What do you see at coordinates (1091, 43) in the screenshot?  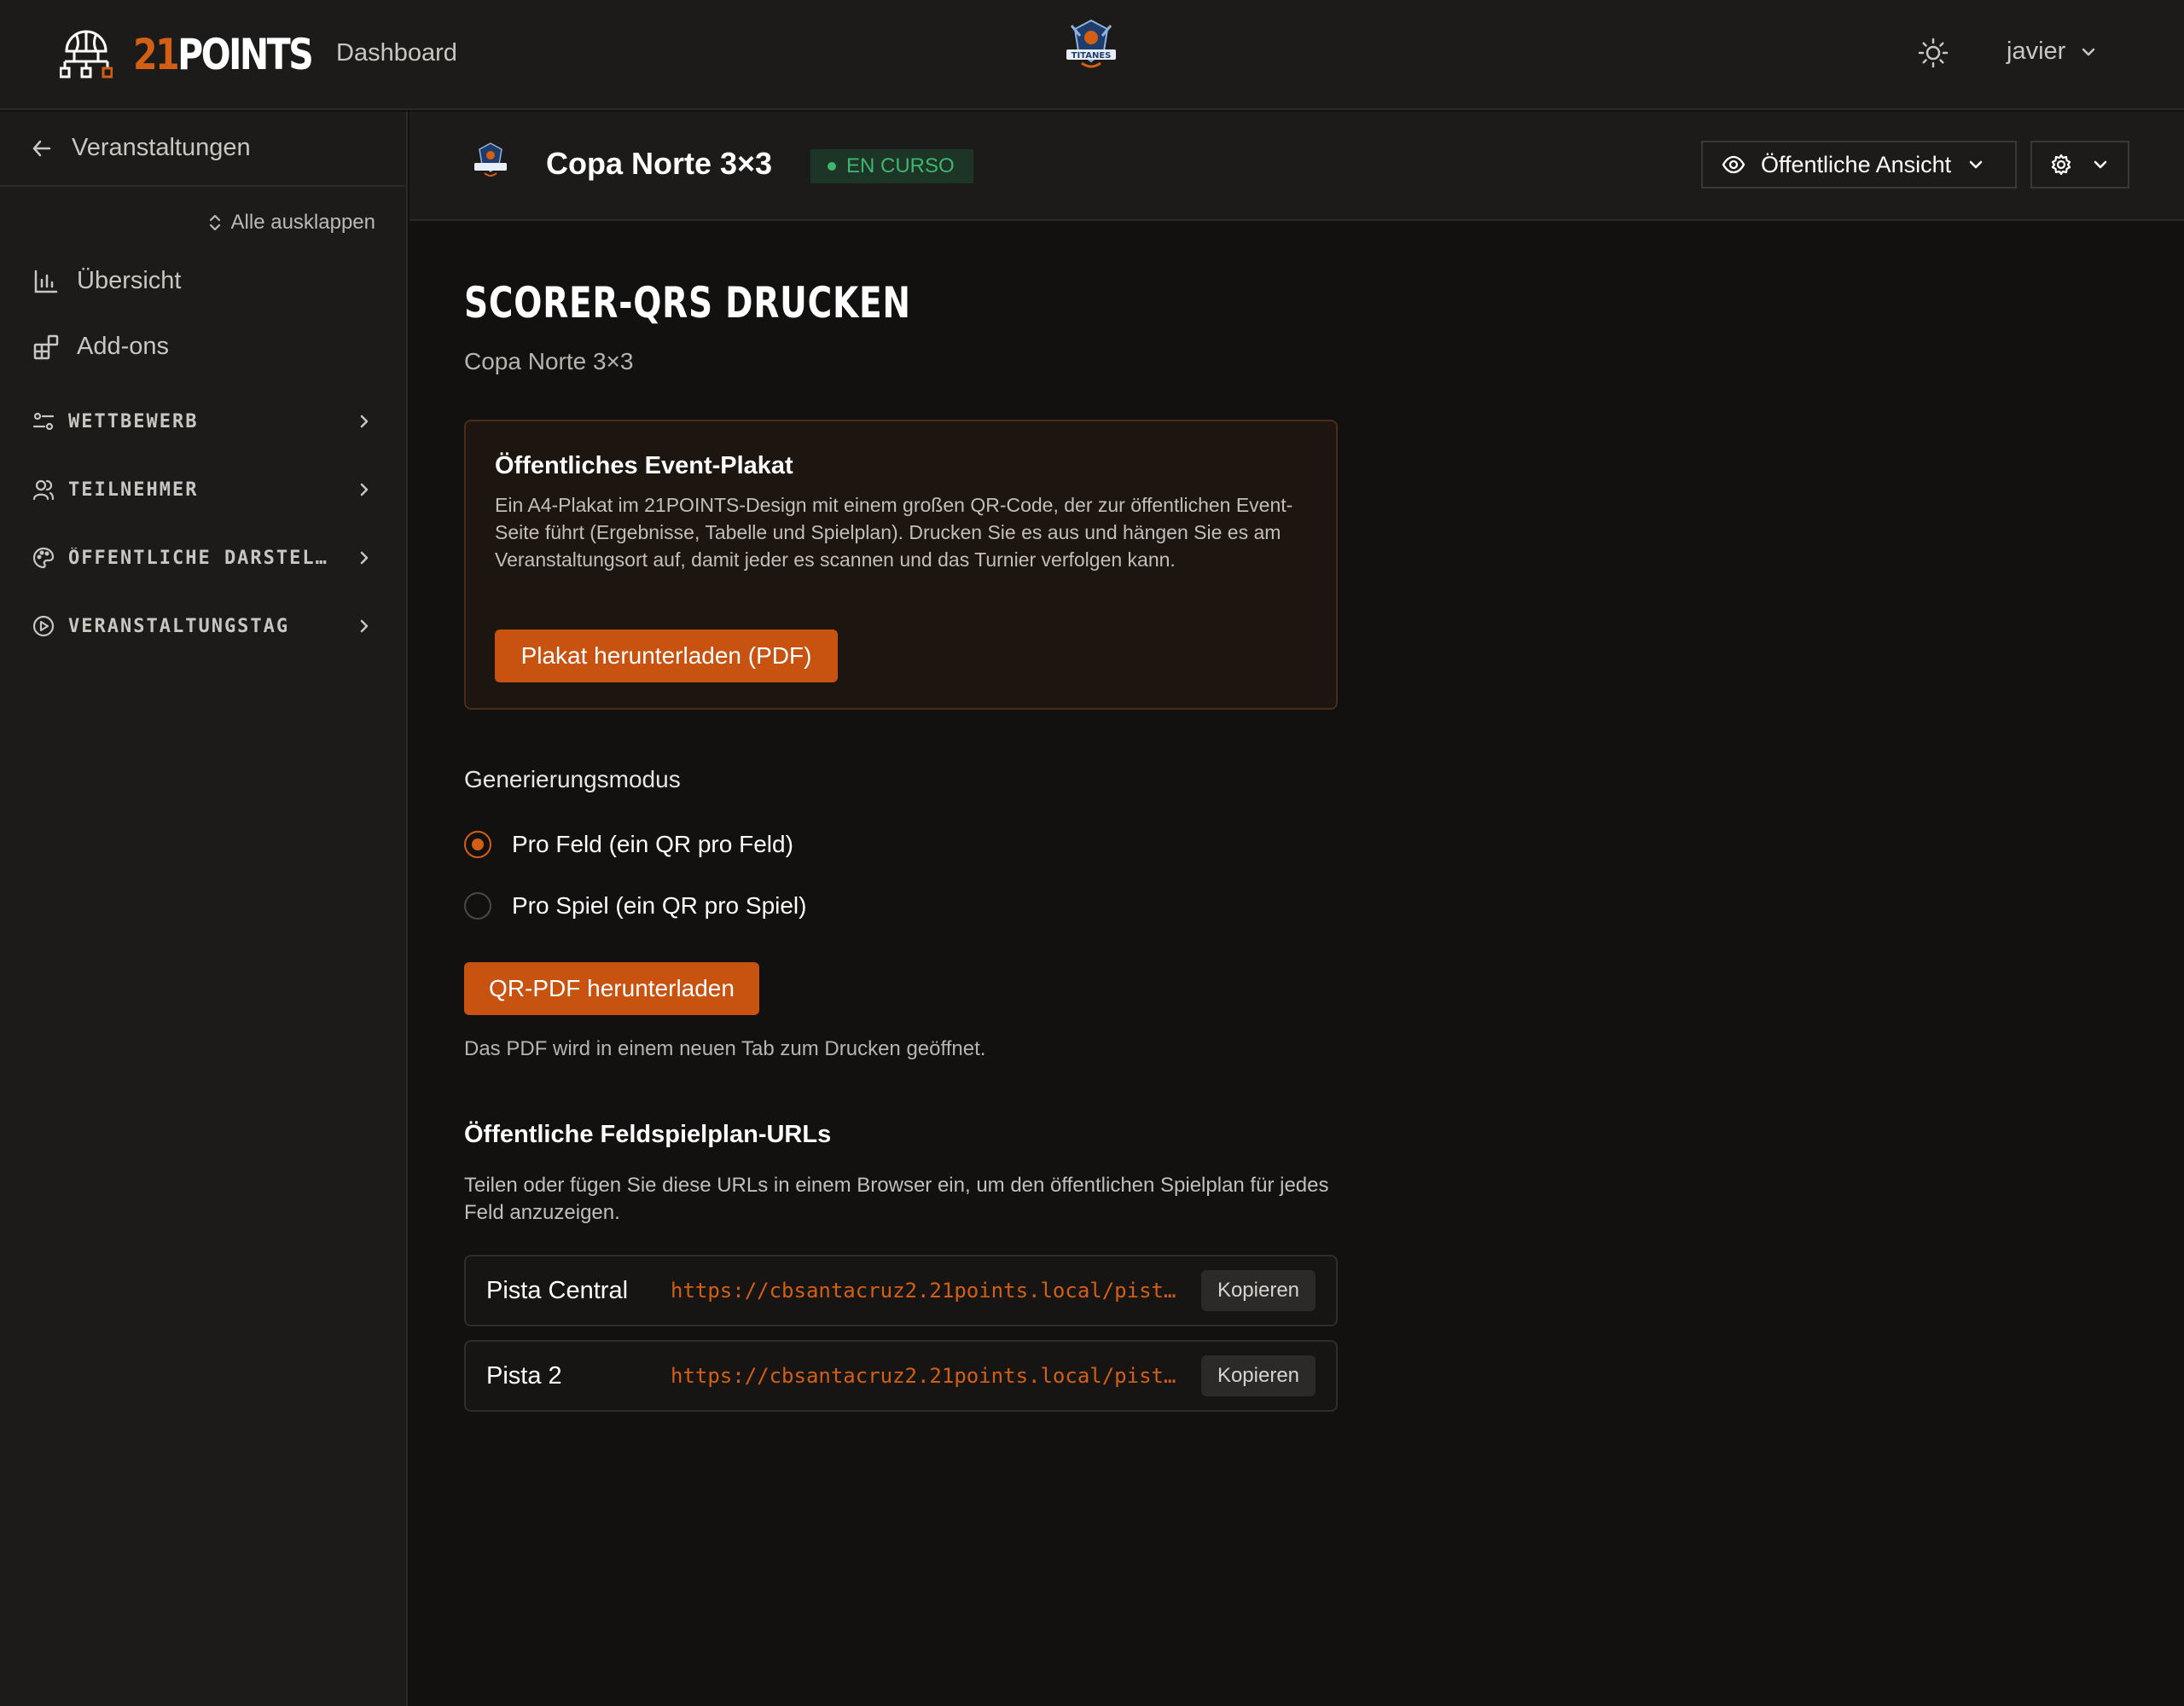 I see `titanes-logo: TITANES` at bounding box center [1091, 43].